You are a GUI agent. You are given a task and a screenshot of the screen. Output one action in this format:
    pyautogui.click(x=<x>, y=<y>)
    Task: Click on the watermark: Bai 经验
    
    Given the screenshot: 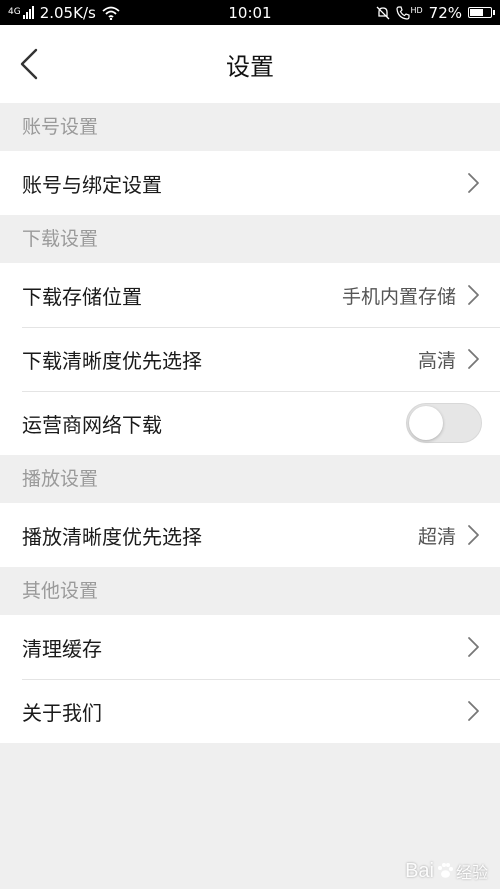 What is the action you would take?
    pyautogui.click(x=446, y=871)
    